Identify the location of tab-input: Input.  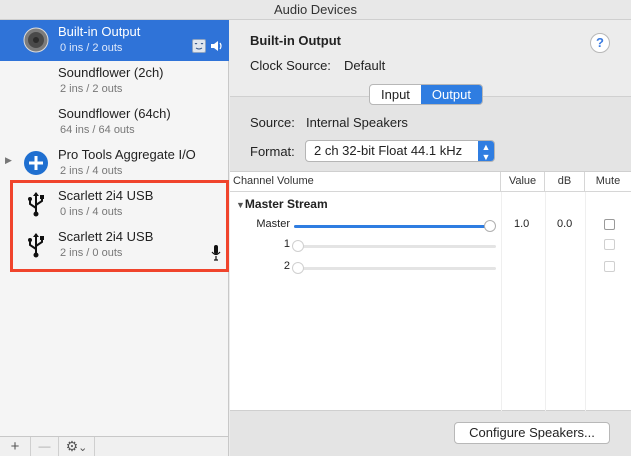
(395, 94).